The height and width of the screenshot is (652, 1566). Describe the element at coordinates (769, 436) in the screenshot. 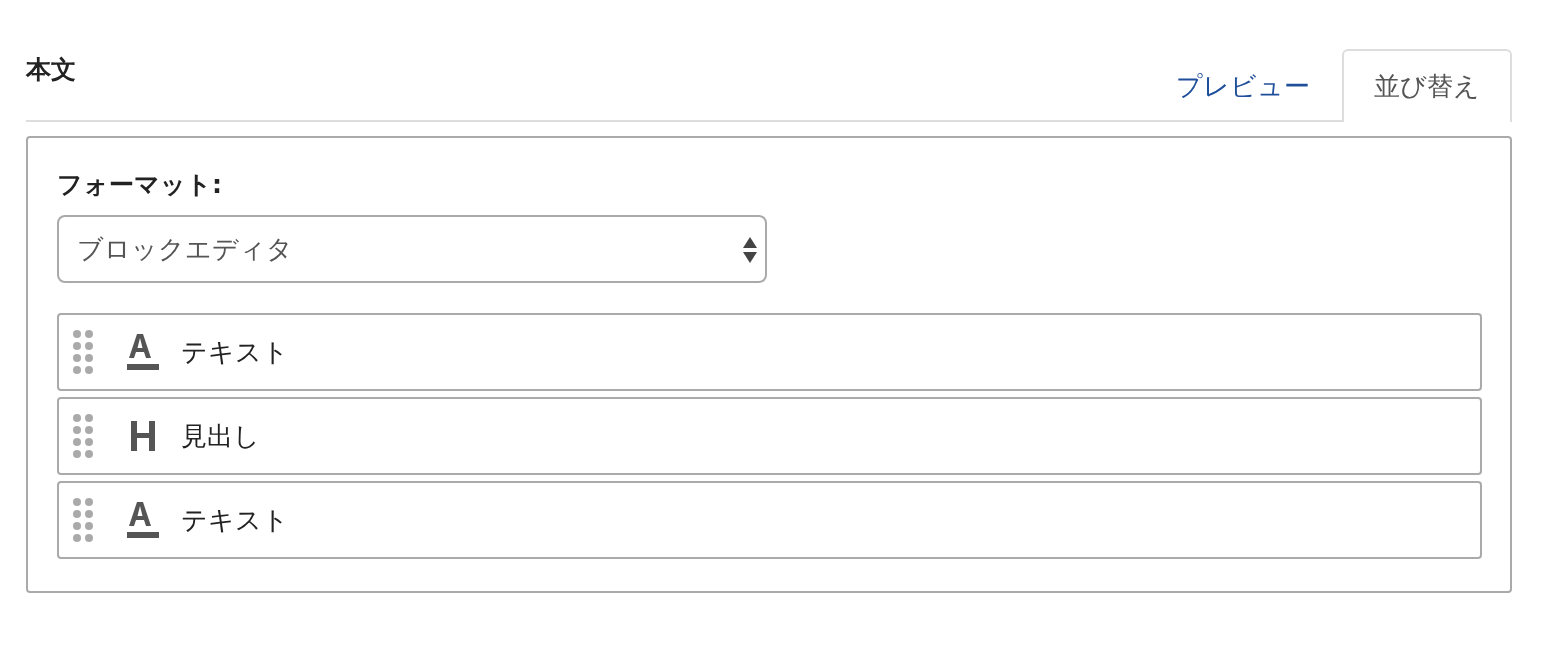

I see `block-row: 見出し` at that location.